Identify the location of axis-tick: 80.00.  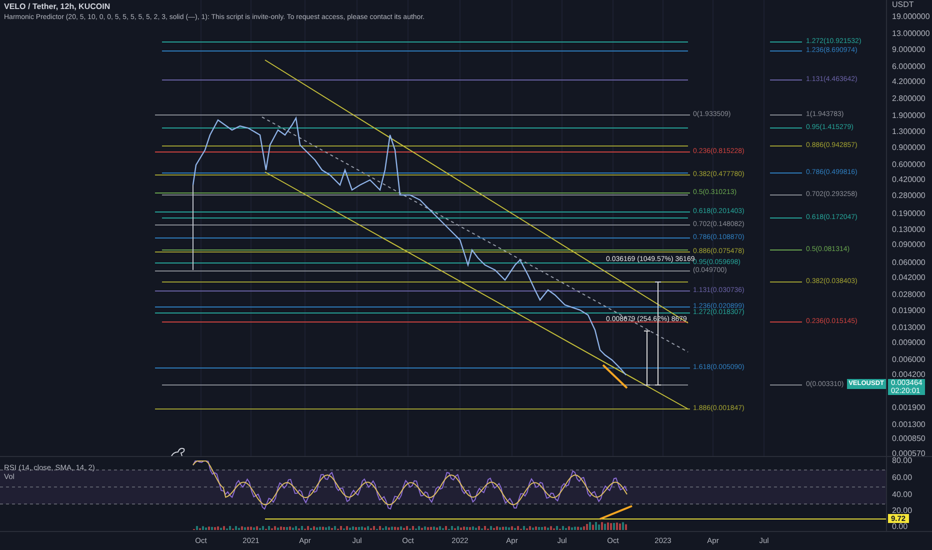
(902, 461).